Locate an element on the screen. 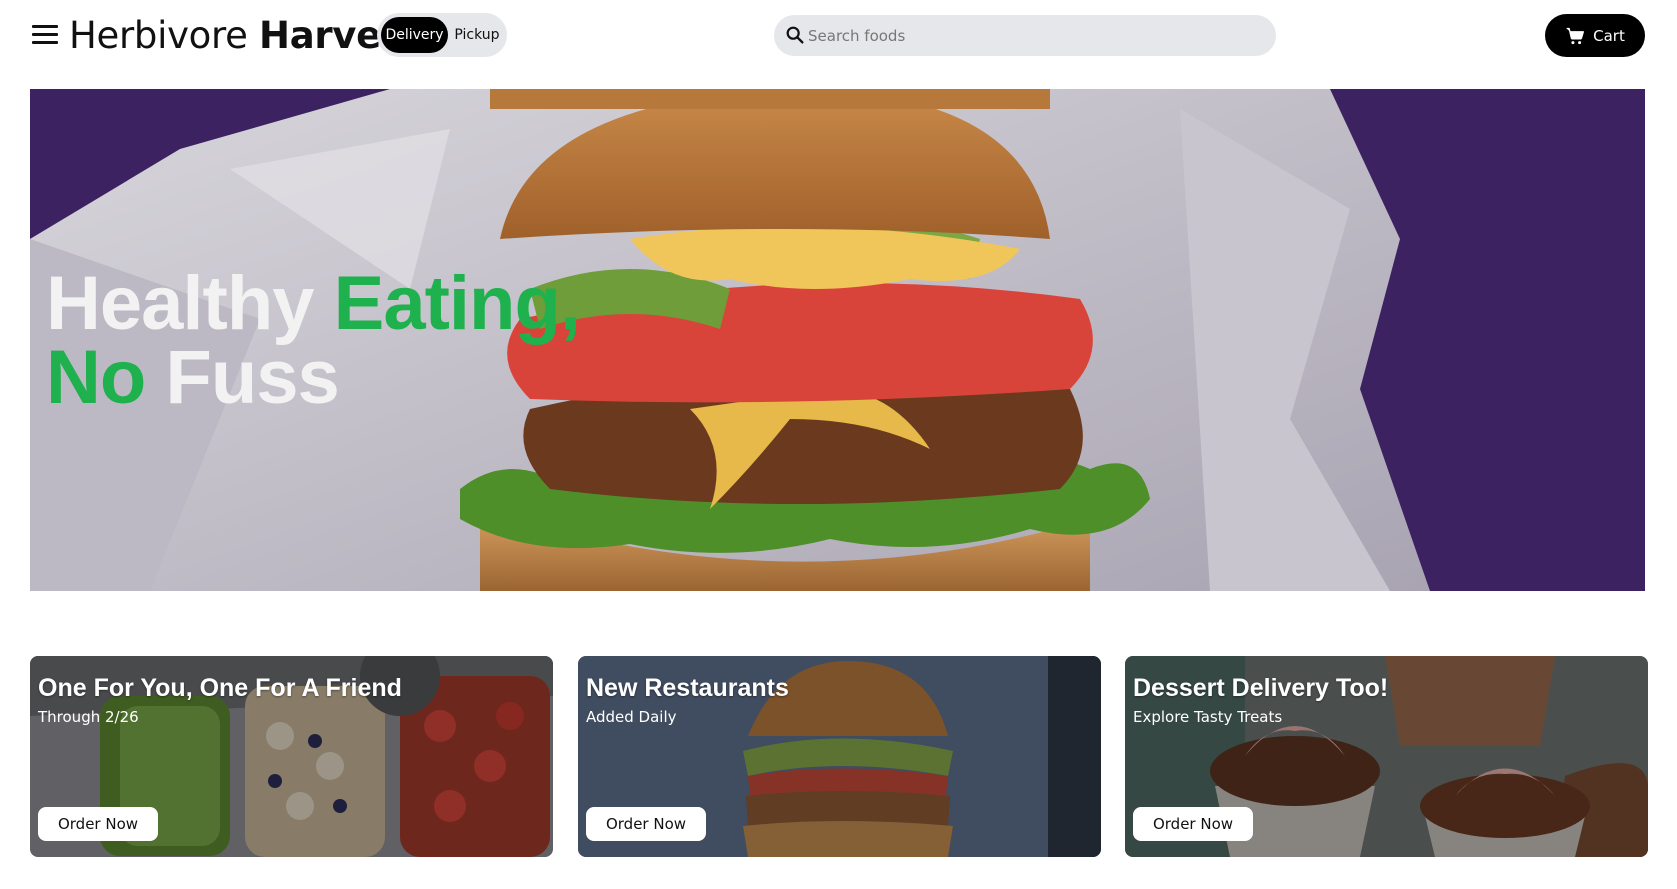 The width and height of the screenshot is (1677, 889). hero-word-eating: Eating, is located at coordinates (457, 303).